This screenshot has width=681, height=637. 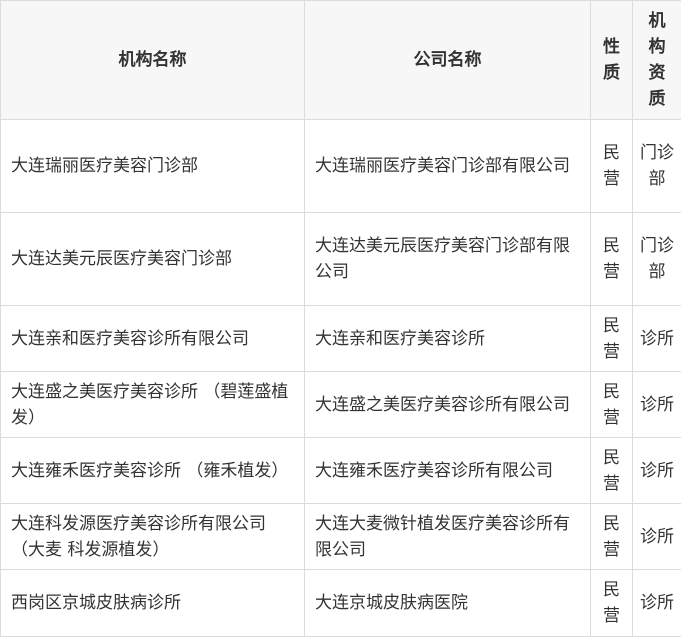 I want to click on table-row: 西岗区京城皮肤病诊所 大连京城皮肤病医院 民营 诊所, so click(x=341, y=603).